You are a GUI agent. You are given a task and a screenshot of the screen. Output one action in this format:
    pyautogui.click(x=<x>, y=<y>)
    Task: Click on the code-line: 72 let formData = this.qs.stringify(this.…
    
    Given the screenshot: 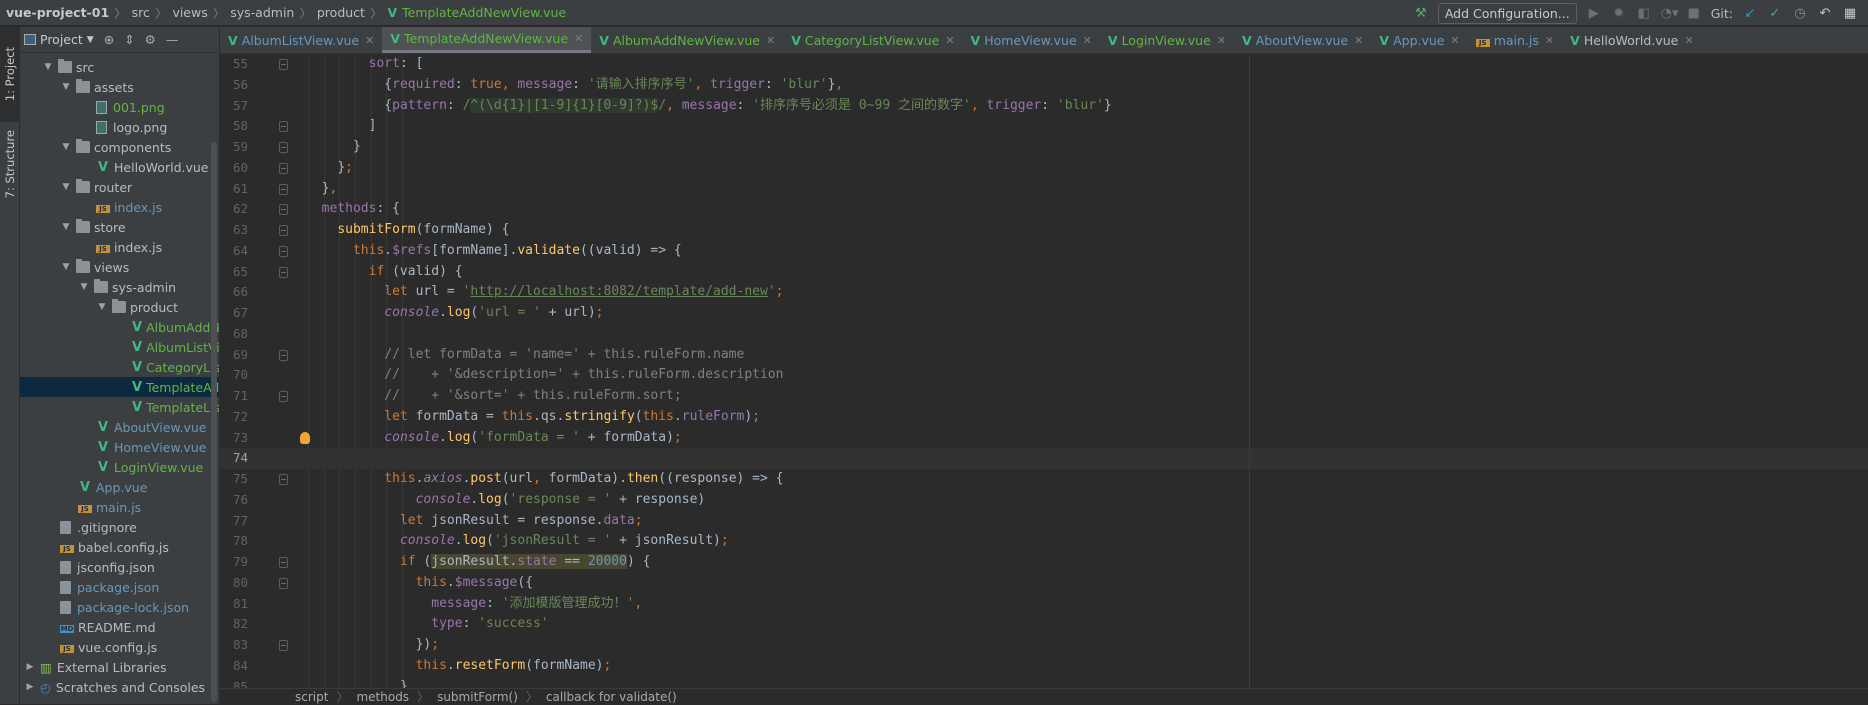 What is the action you would take?
    pyautogui.click(x=1044, y=417)
    